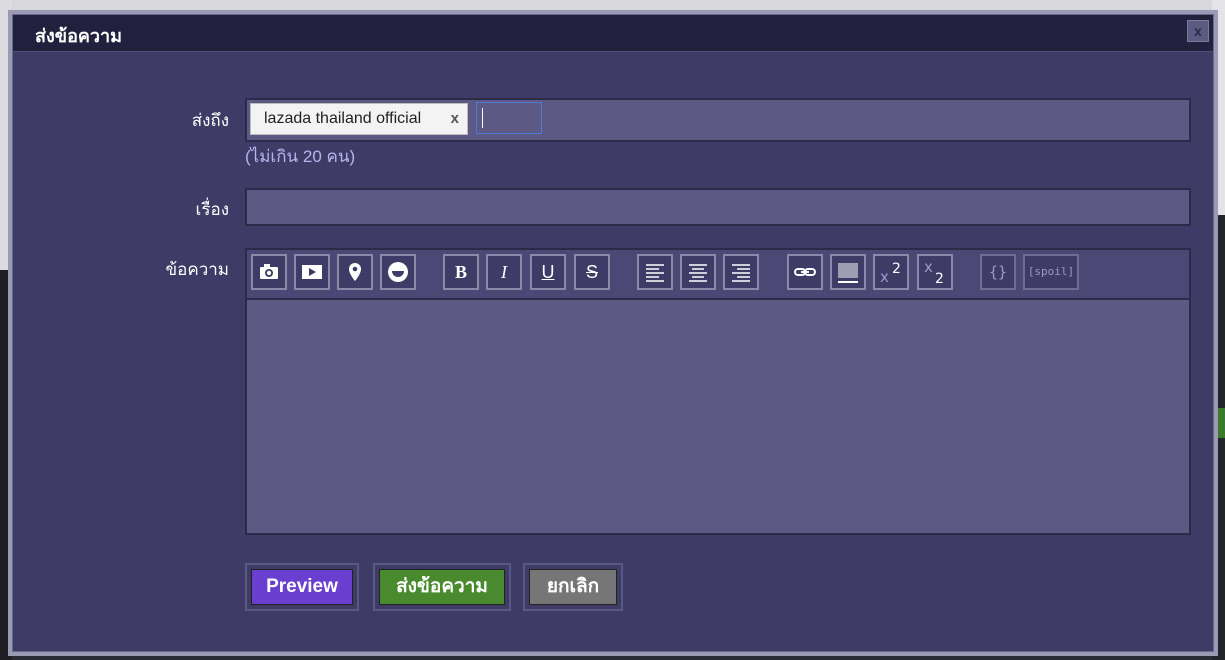 This screenshot has width=1225, height=660. I want to click on message-label: ข้อความ, so click(197, 269).